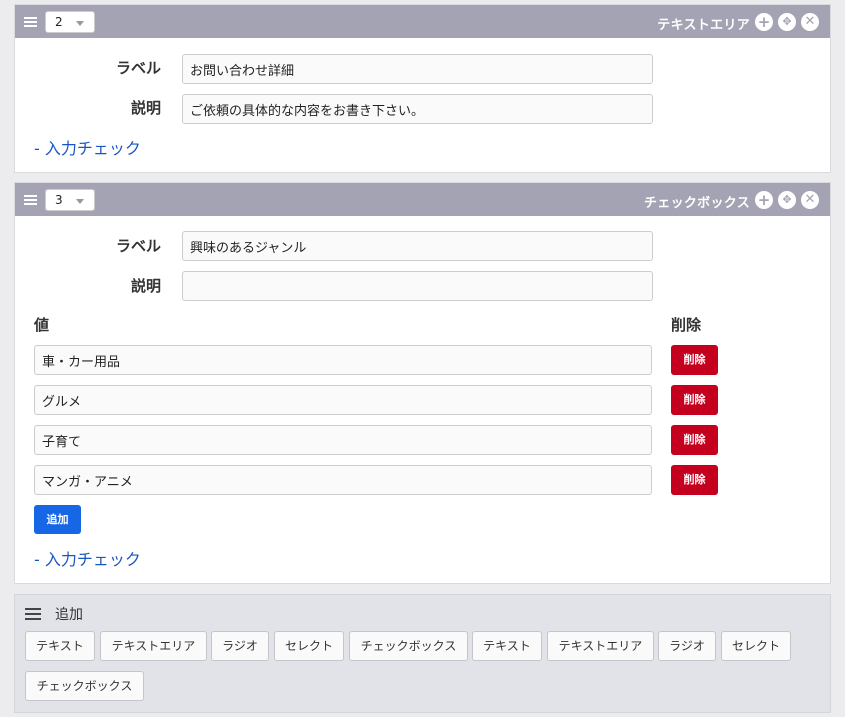 The height and width of the screenshot is (717, 845). I want to click on order-select: 2, so click(70, 22).